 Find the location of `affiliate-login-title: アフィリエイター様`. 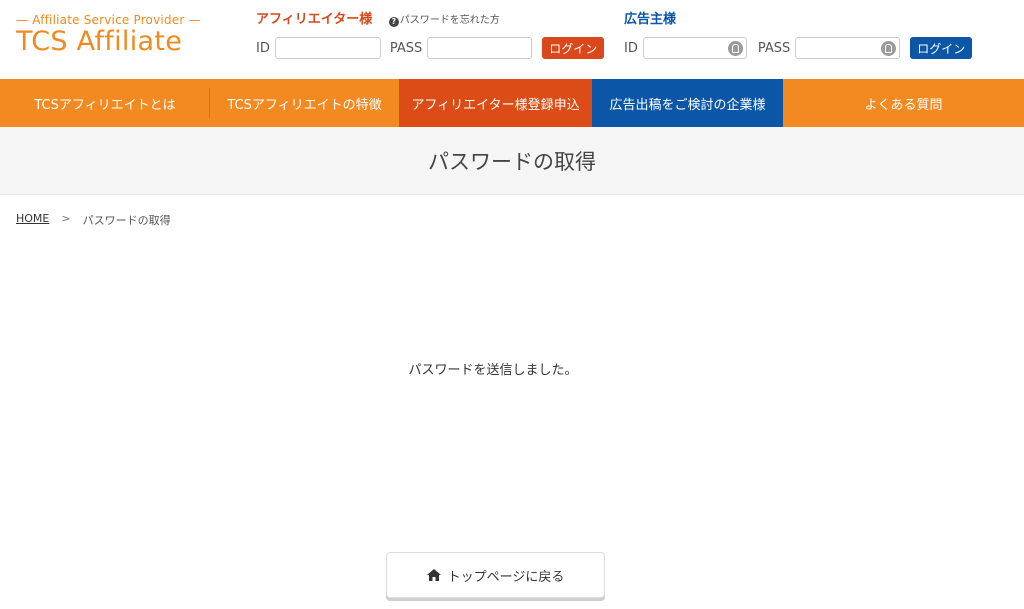

affiliate-login-title: アフィリエイター様 is located at coordinates (314, 19).